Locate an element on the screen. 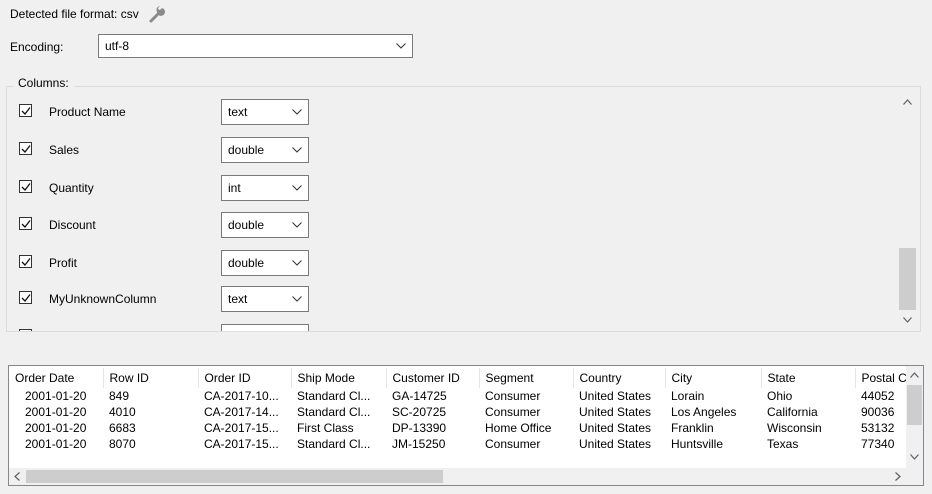 Image resolution: width=932 pixels, height=494 pixels. encoding-label: Encoding: is located at coordinates (37, 47).